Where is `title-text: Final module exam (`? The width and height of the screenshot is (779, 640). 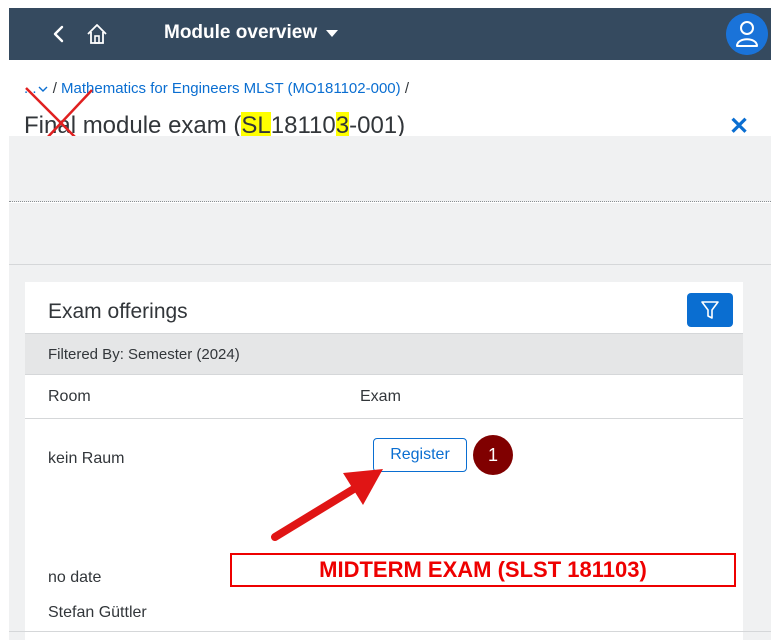 title-text: Final module exam ( is located at coordinates (133, 125).